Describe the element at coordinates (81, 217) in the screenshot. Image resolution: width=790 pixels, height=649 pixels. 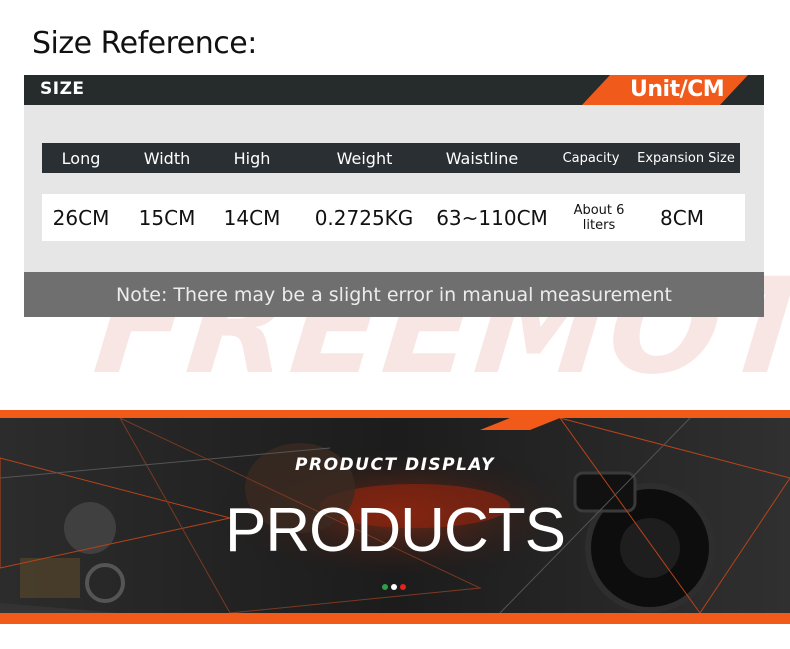
I see `value-long: 26CM` at that location.